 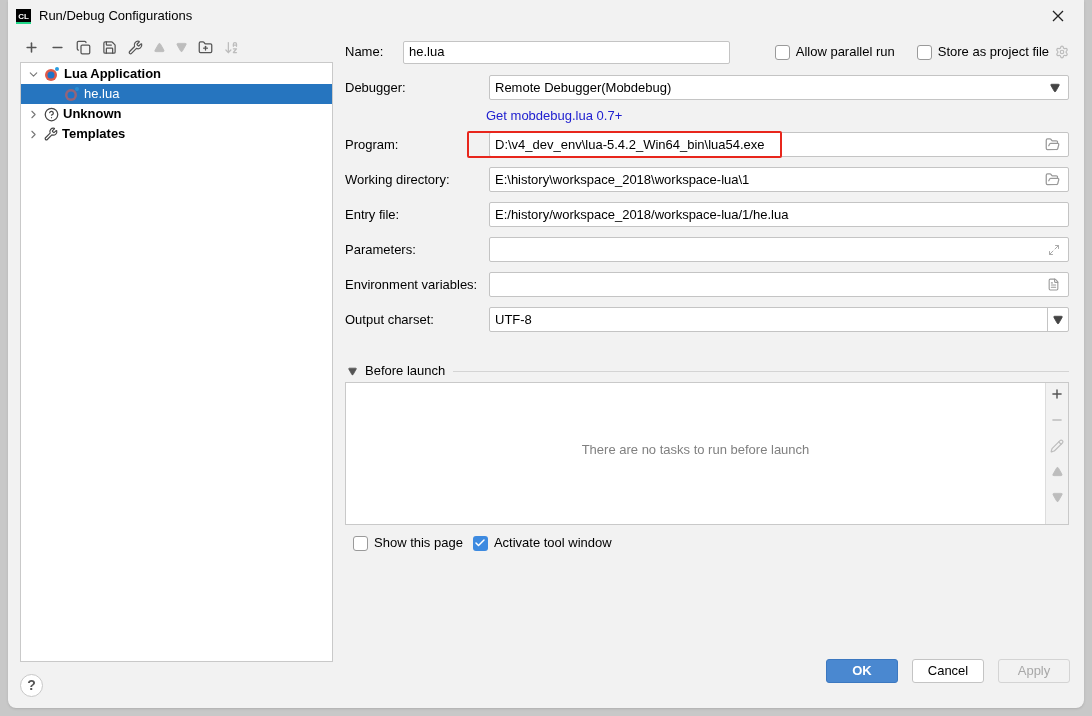 I want to click on checkbox-label: Store as project file, so click(x=993, y=52).